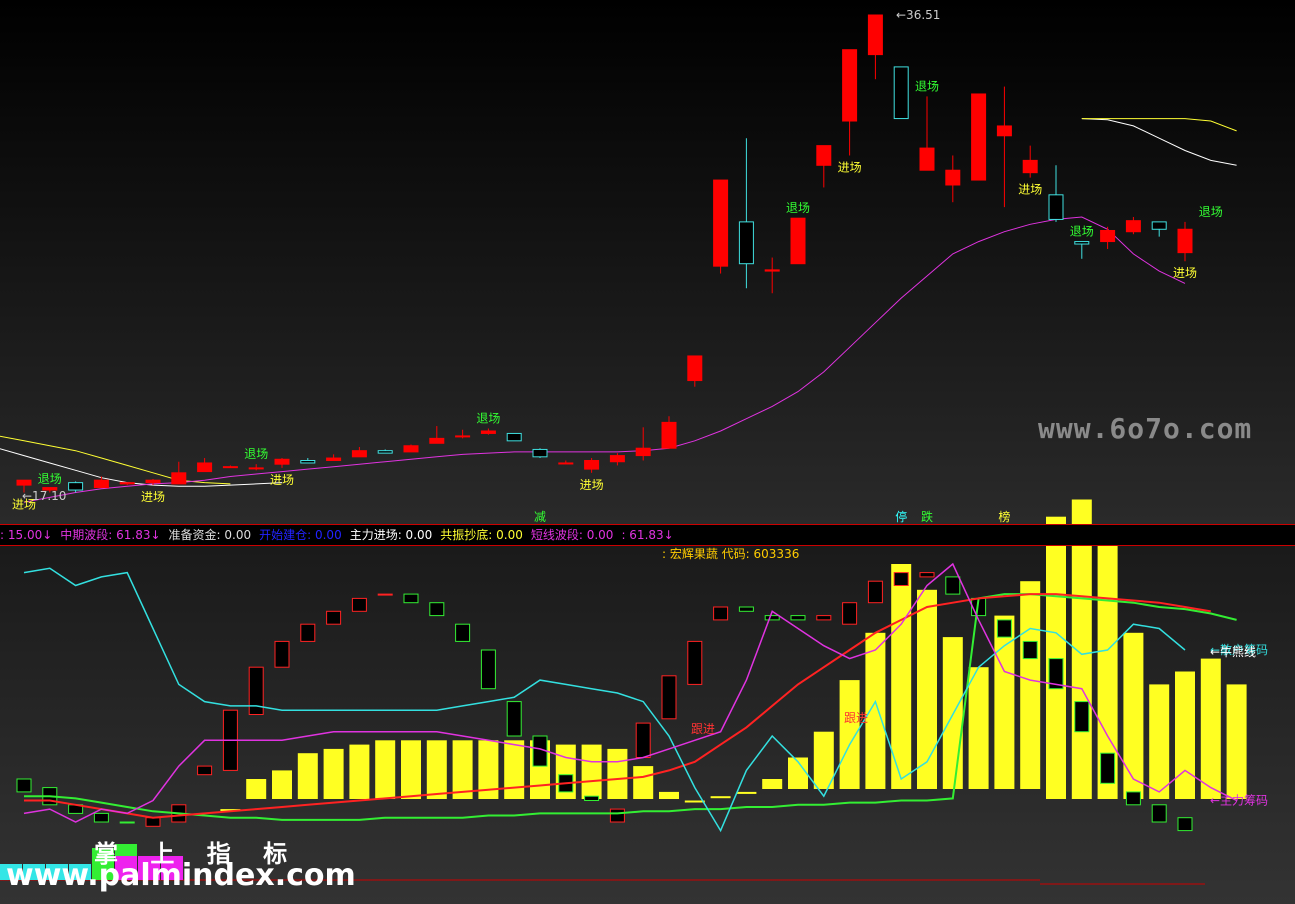  What do you see at coordinates (901, 516) in the screenshot?
I see `marker-label: 停` at bounding box center [901, 516].